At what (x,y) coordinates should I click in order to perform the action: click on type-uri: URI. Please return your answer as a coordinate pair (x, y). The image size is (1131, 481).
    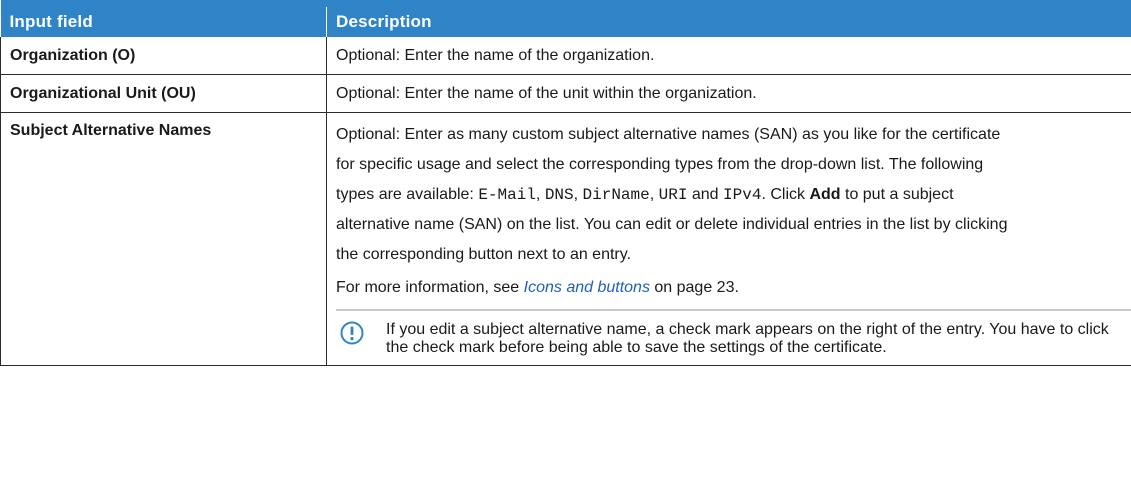
    Looking at the image, I should click on (673, 195).